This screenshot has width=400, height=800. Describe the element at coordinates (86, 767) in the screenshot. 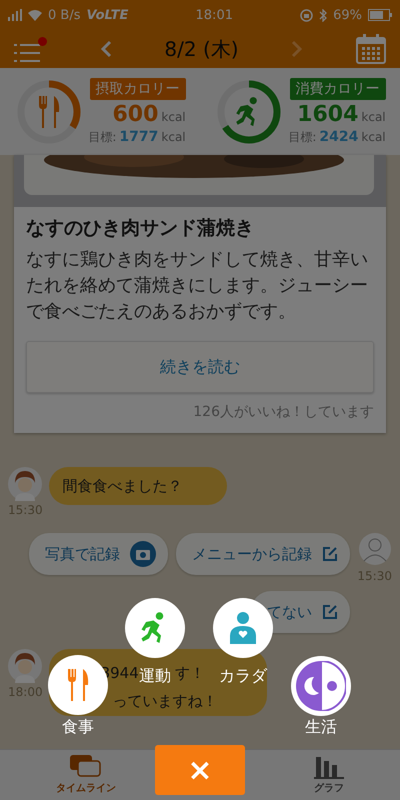

I see `chat-bubbles-icon` at that location.